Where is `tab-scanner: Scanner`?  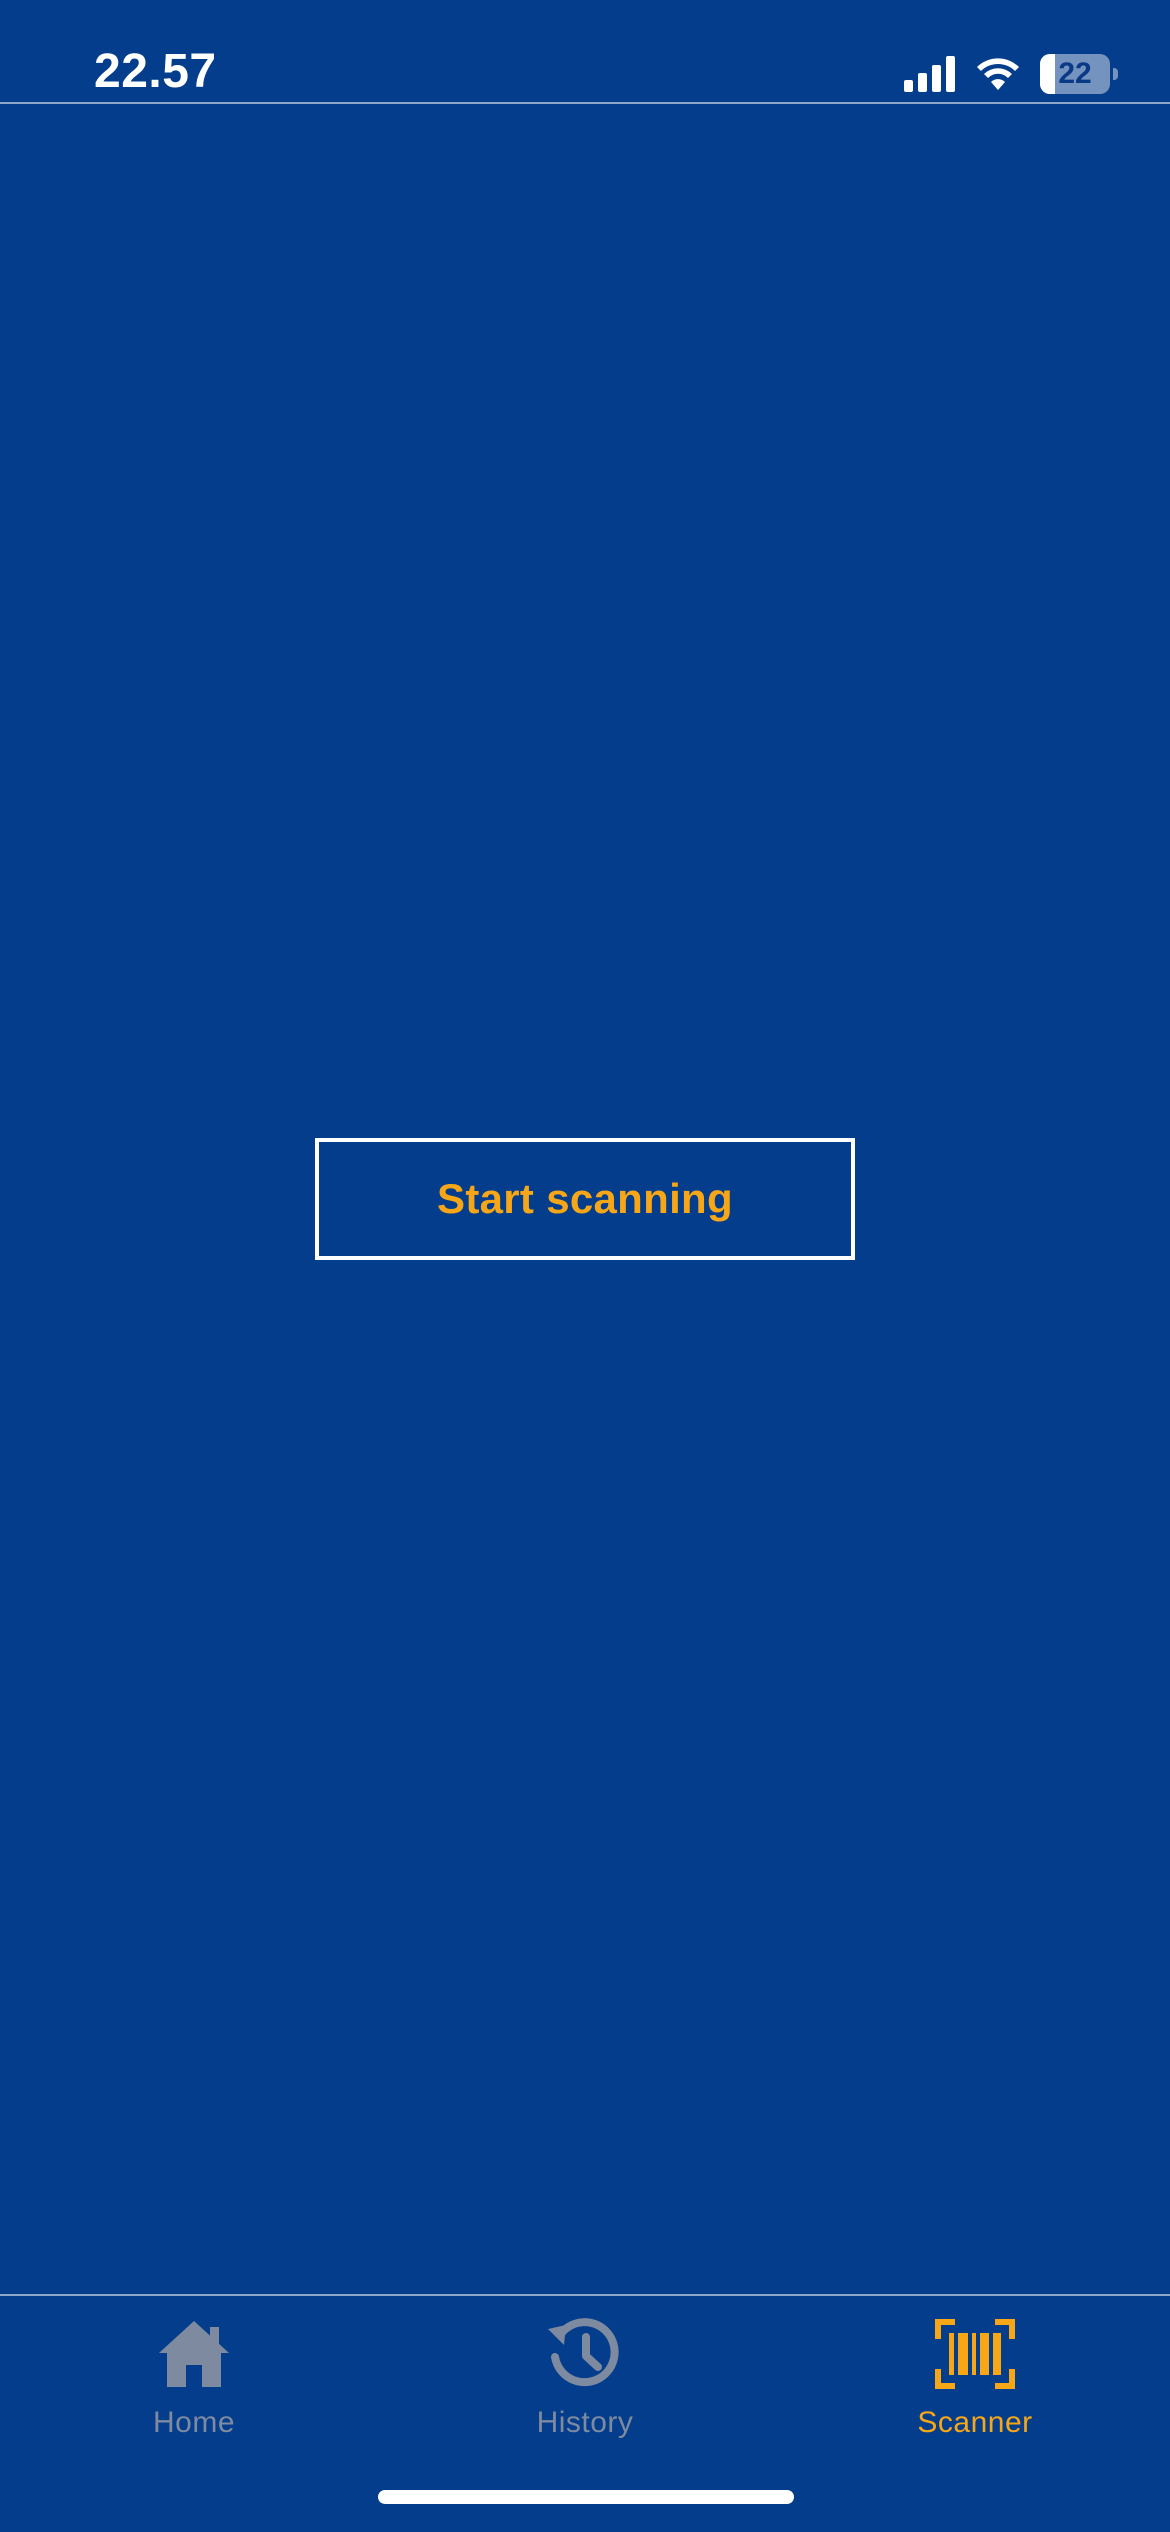
tab-scanner: Scanner is located at coordinates (975, 2389).